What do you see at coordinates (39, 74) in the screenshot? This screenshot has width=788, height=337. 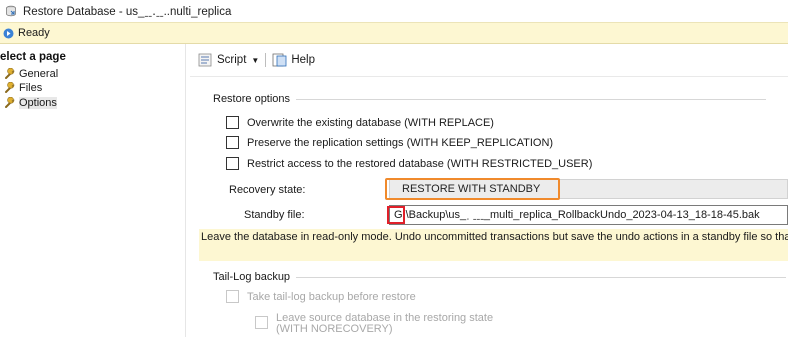 I see `page-item-label: General` at bounding box center [39, 74].